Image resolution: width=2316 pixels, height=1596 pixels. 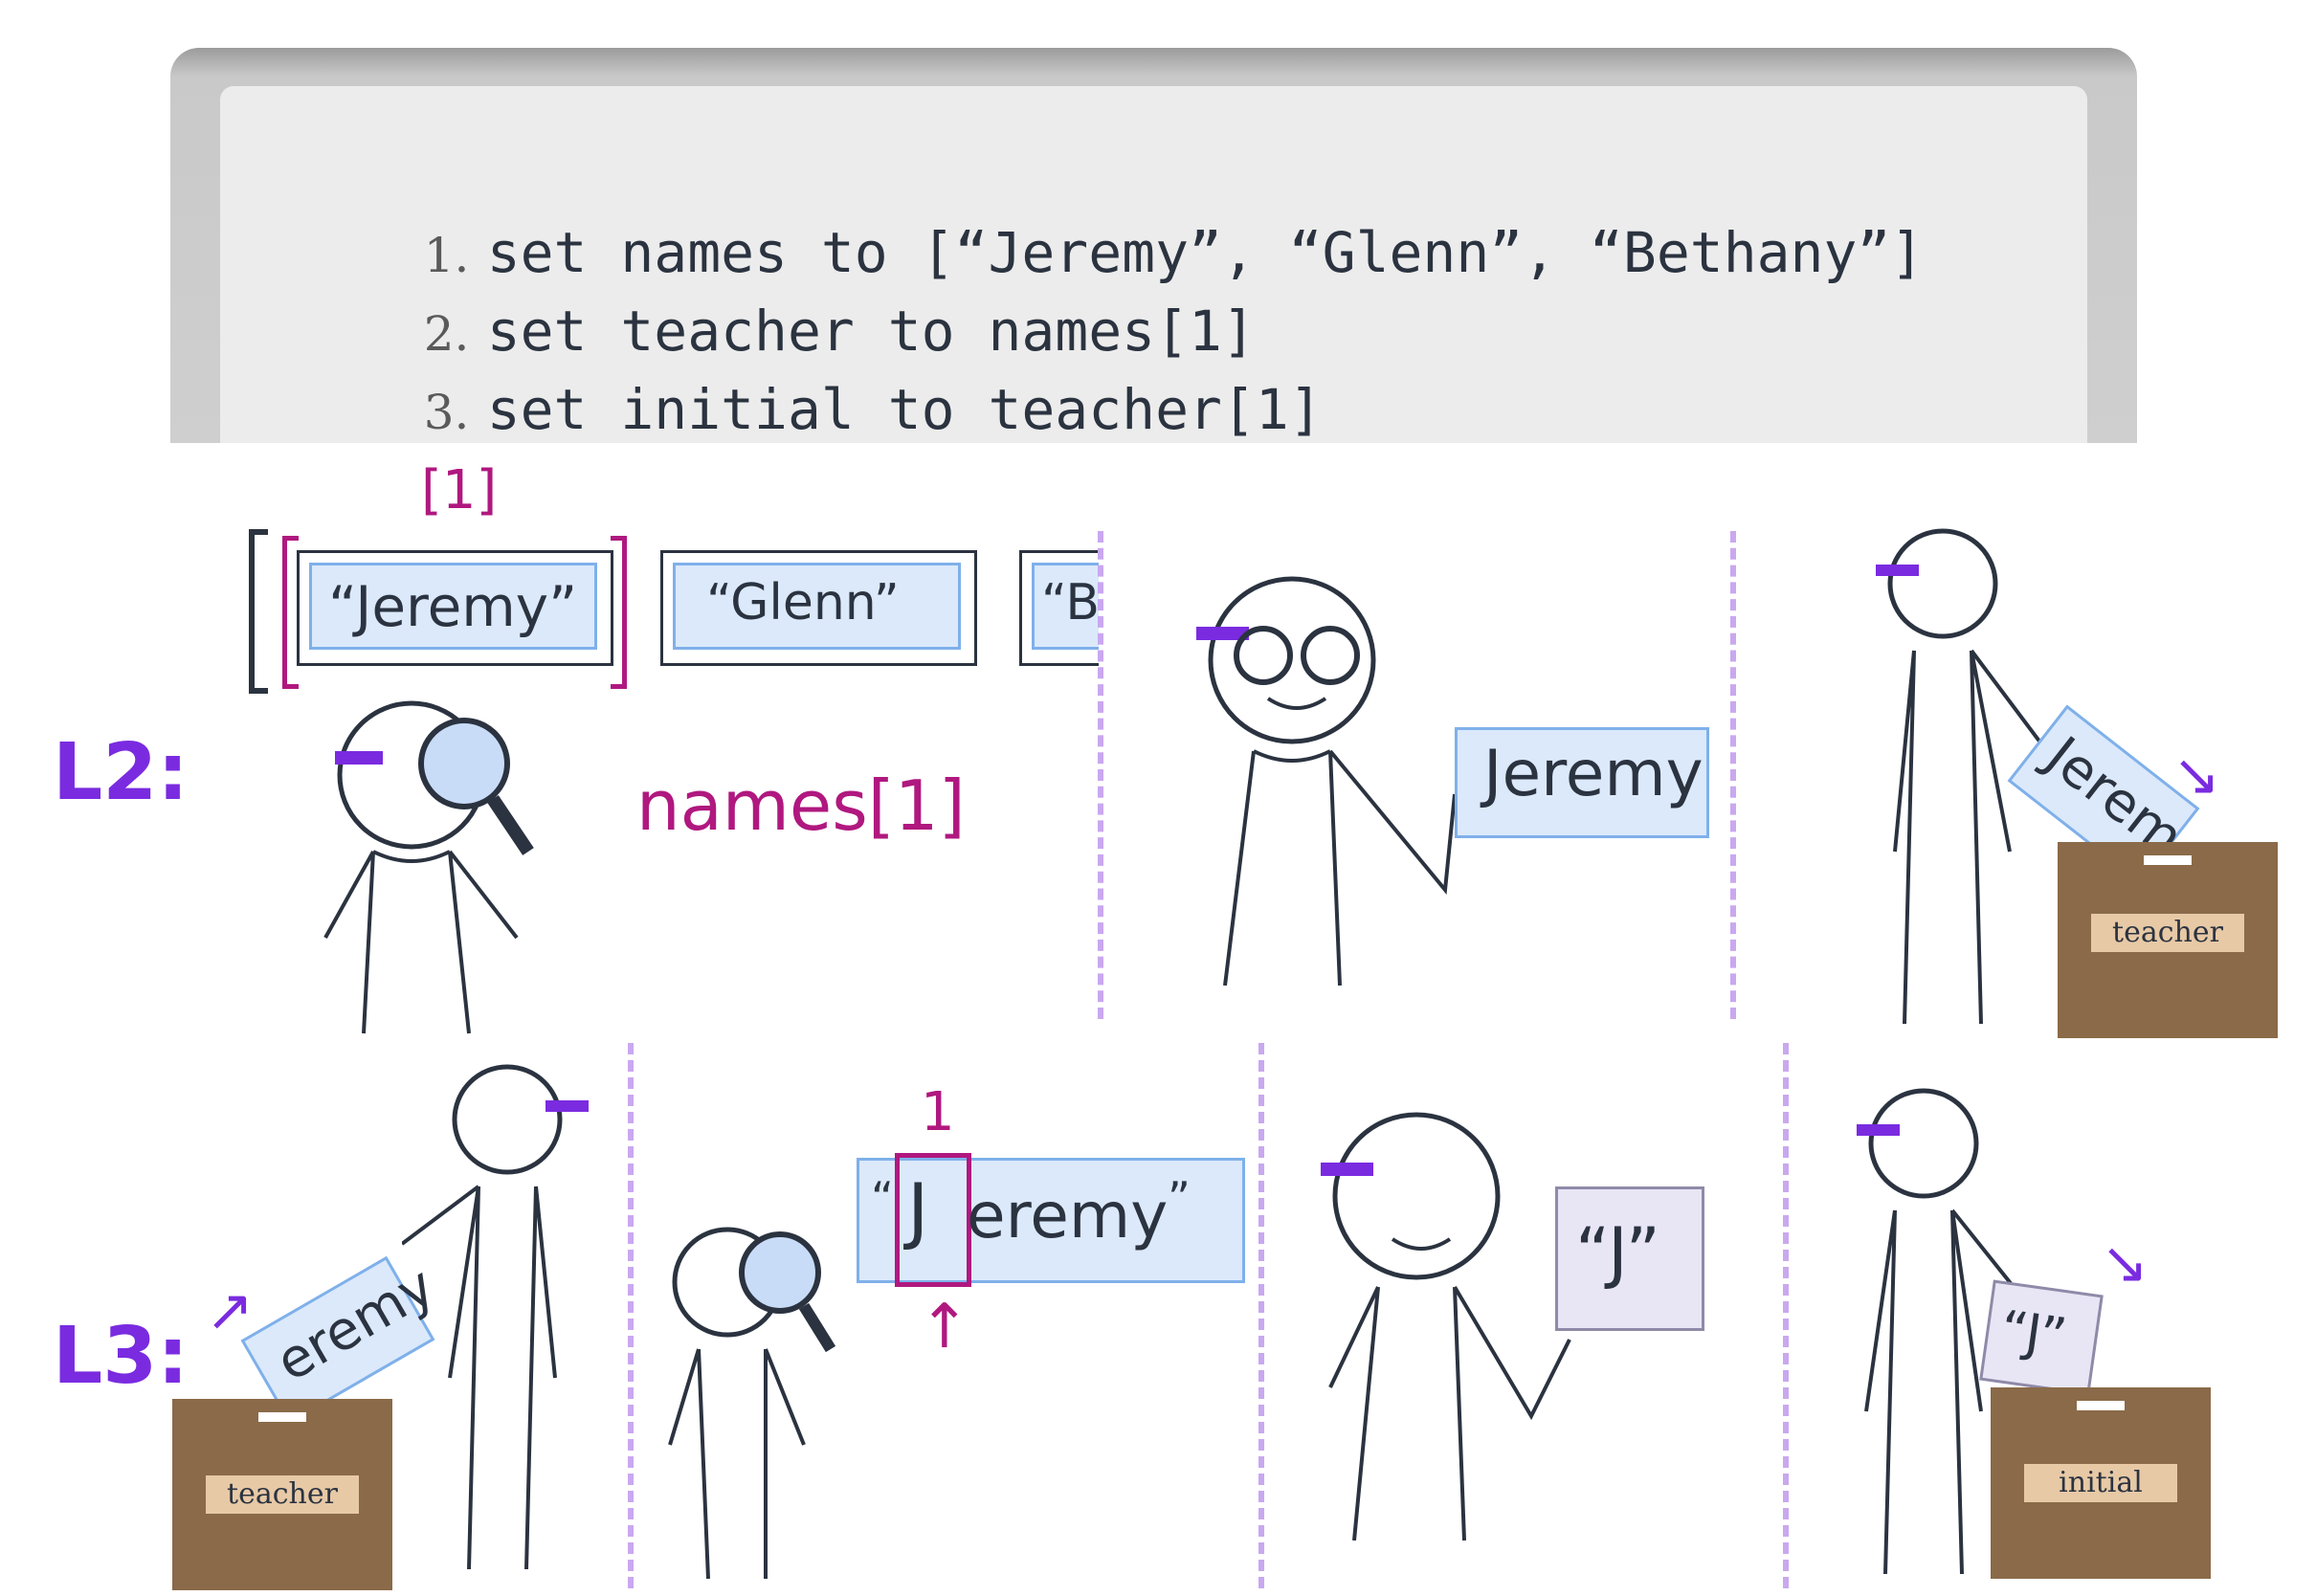 What do you see at coordinates (1180, 1198) in the screenshot?
I see `string-close-quote: ”` at bounding box center [1180, 1198].